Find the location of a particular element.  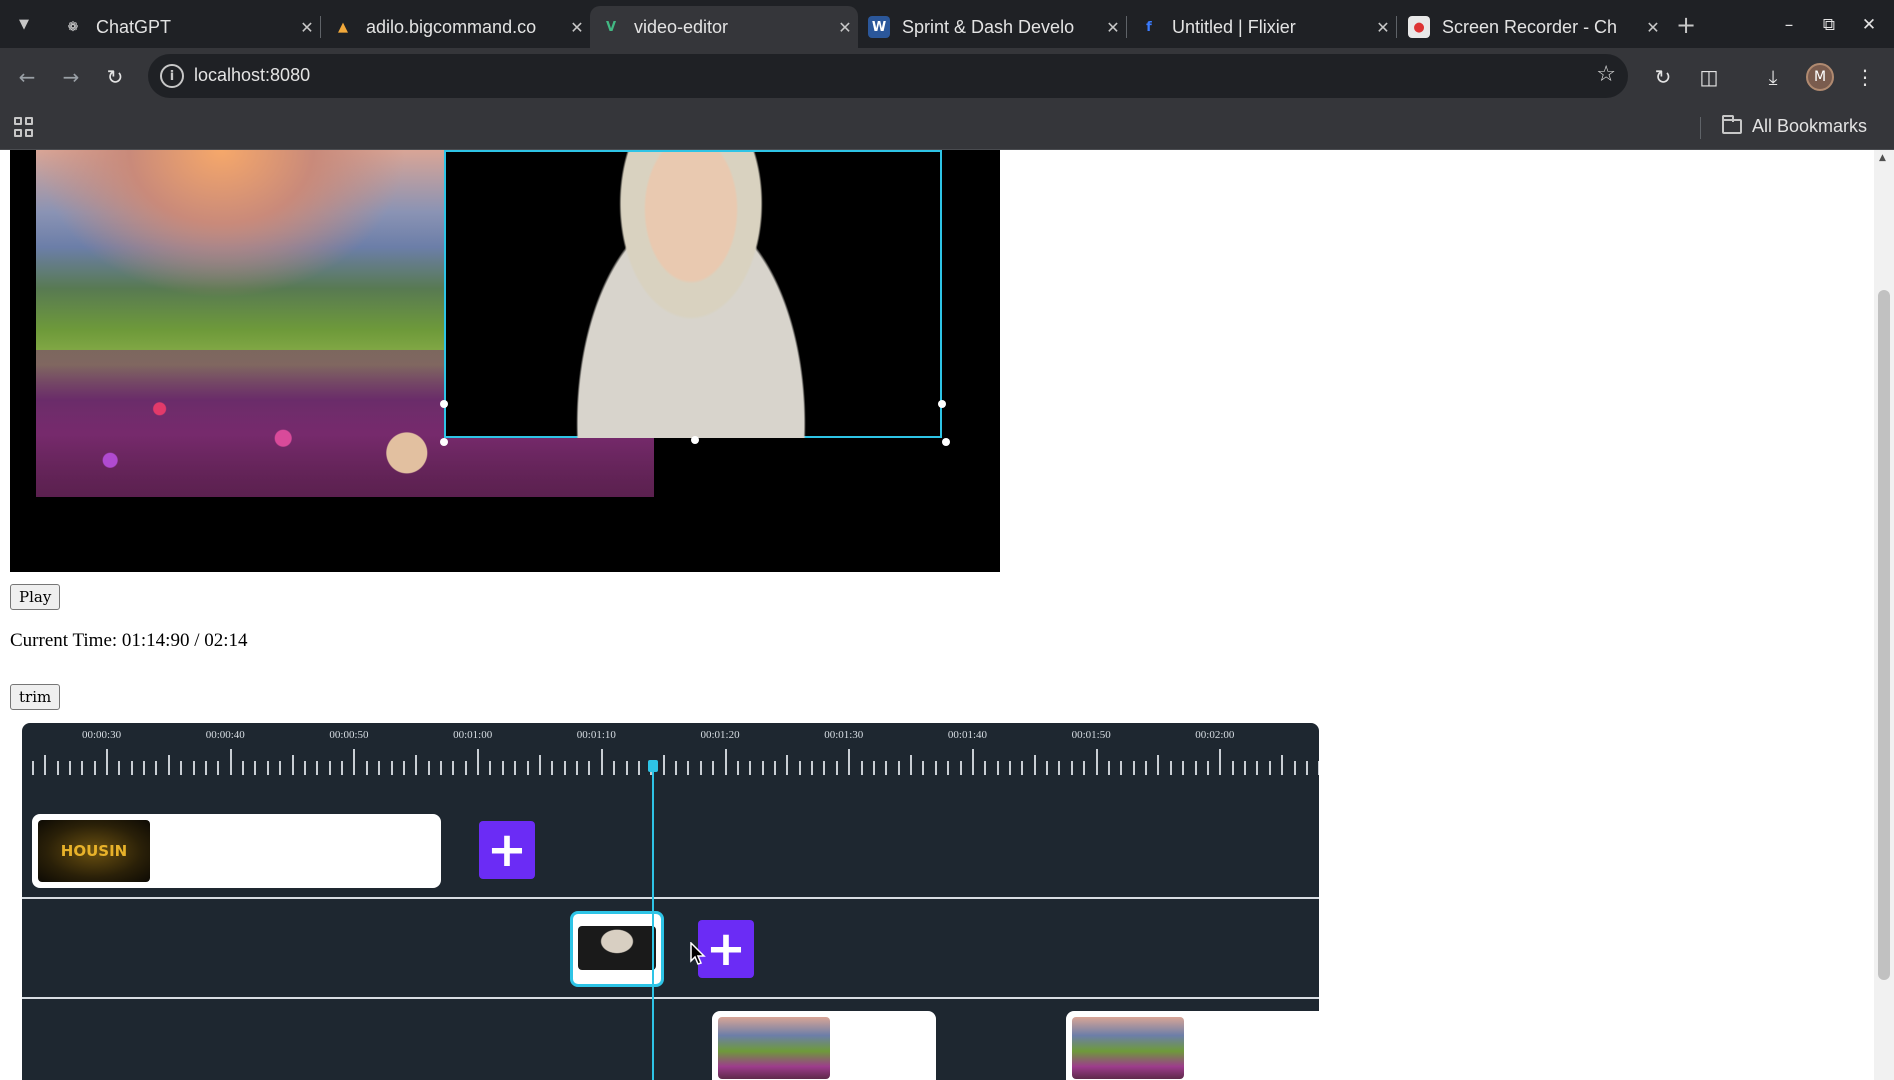

woman-video-layer is located at coordinates (693, 294).